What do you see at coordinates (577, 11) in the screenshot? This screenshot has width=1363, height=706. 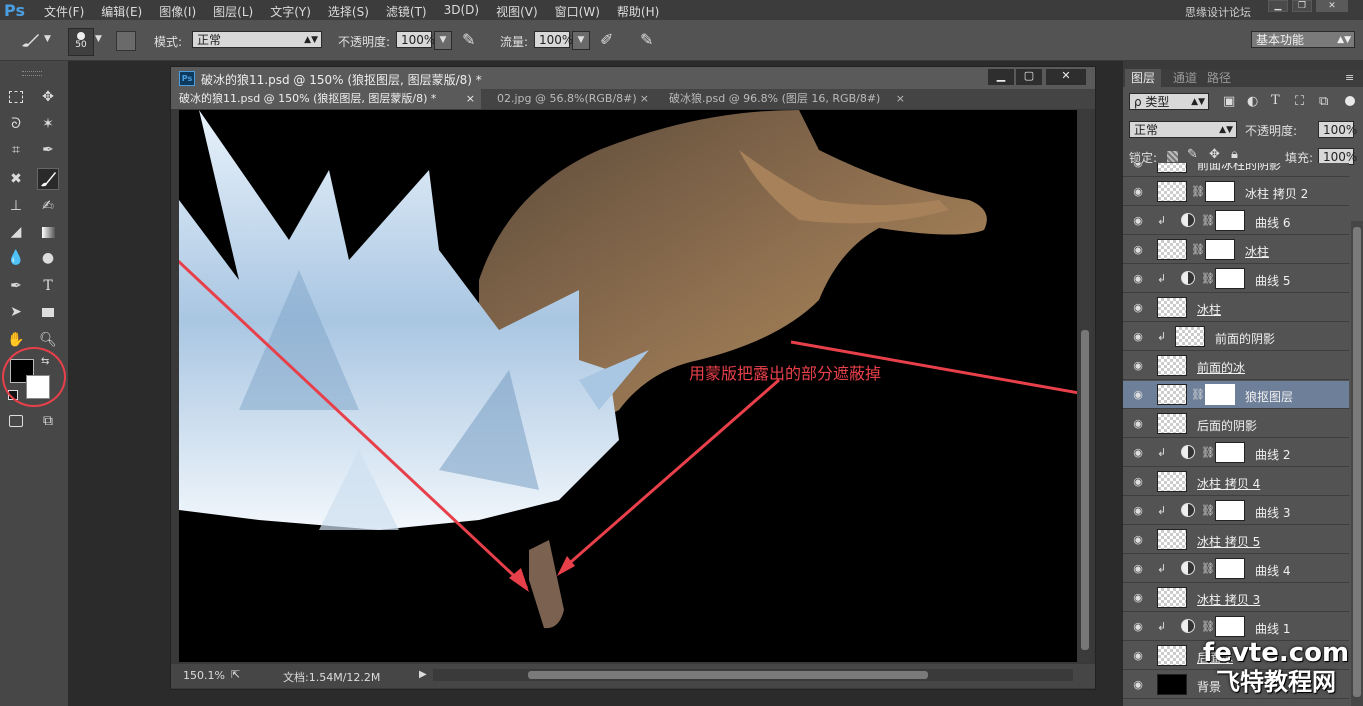 I see `menu-item: 窗口(W)` at bounding box center [577, 11].